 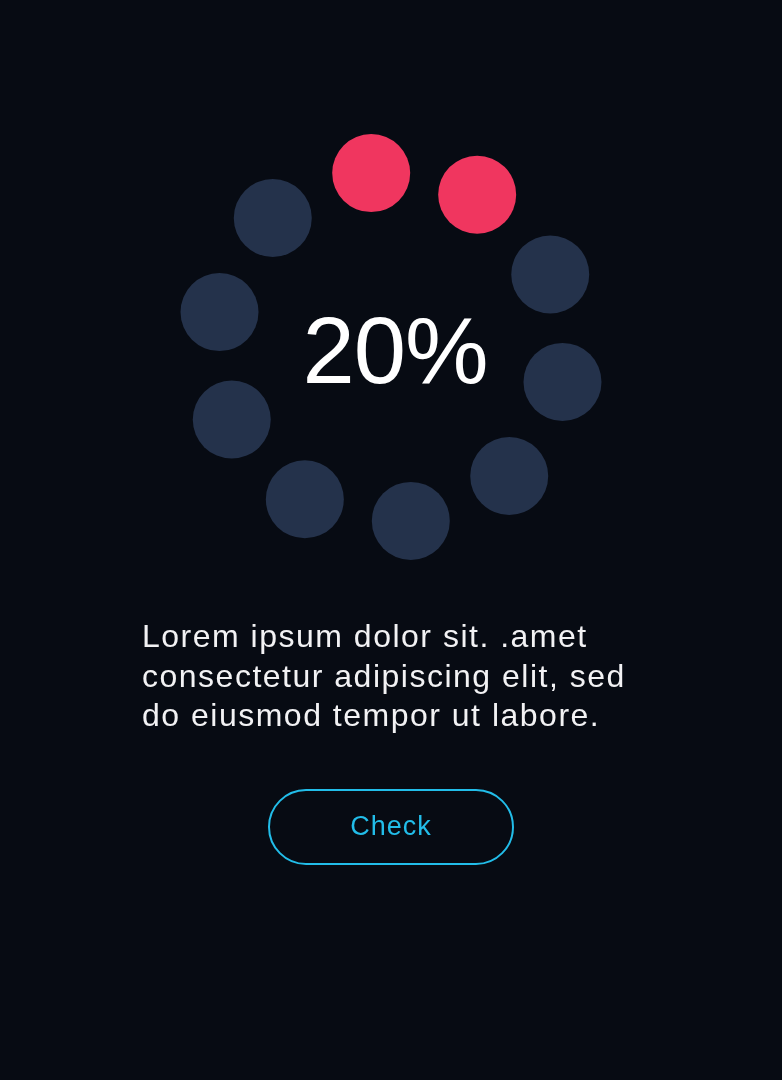 What do you see at coordinates (391, 826) in the screenshot?
I see `check-button: Check` at bounding box center [391, 826].